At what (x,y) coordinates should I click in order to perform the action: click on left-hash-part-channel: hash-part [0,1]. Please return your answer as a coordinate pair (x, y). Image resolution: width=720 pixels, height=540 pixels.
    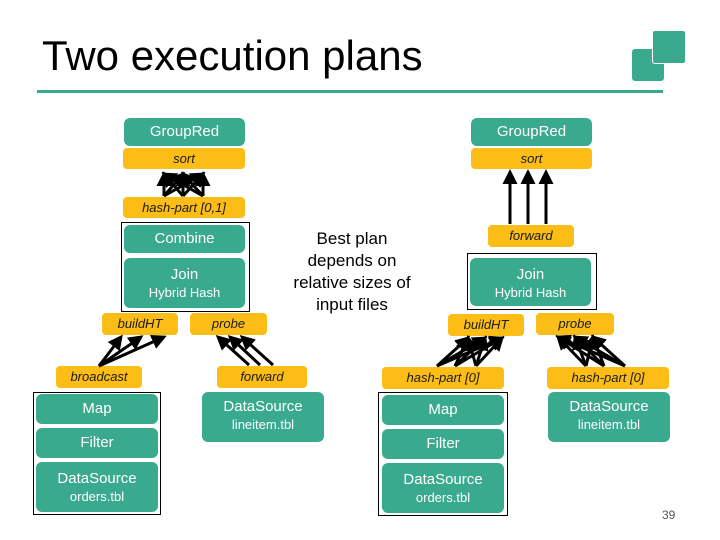
    Looking at the image, I should click on (184, 207).